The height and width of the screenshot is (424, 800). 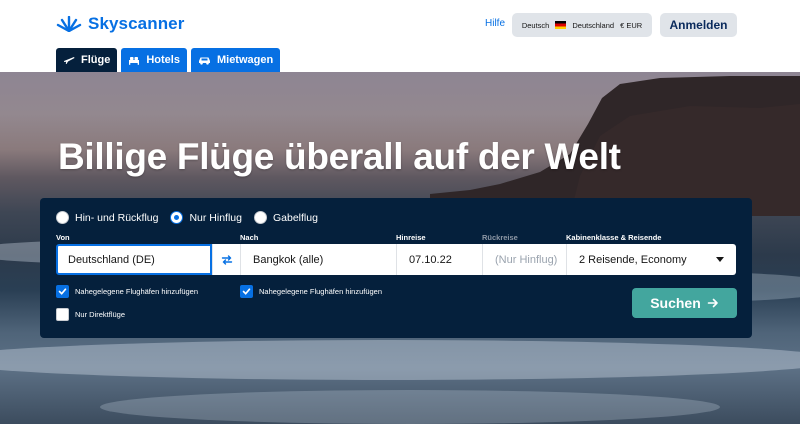 I want to click on search-button: Suchen, so click(x=684, y=303).